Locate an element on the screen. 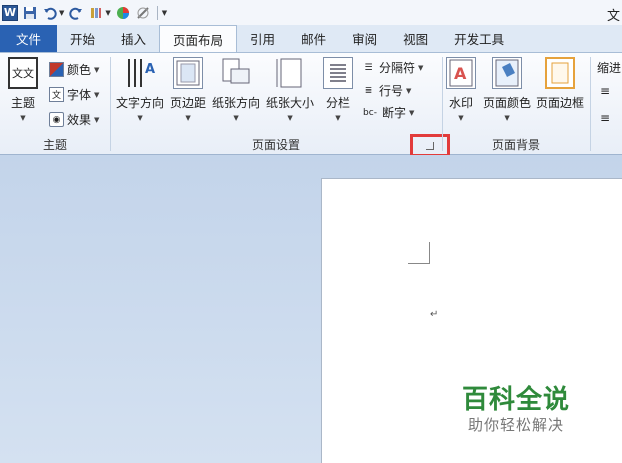  format-painter-icon is located at coordinates (96, 13).